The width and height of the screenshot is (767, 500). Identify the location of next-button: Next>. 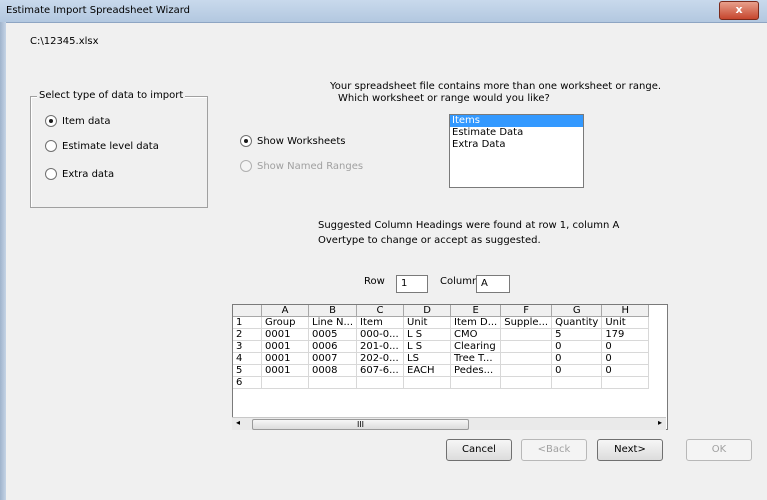
(630, 450).